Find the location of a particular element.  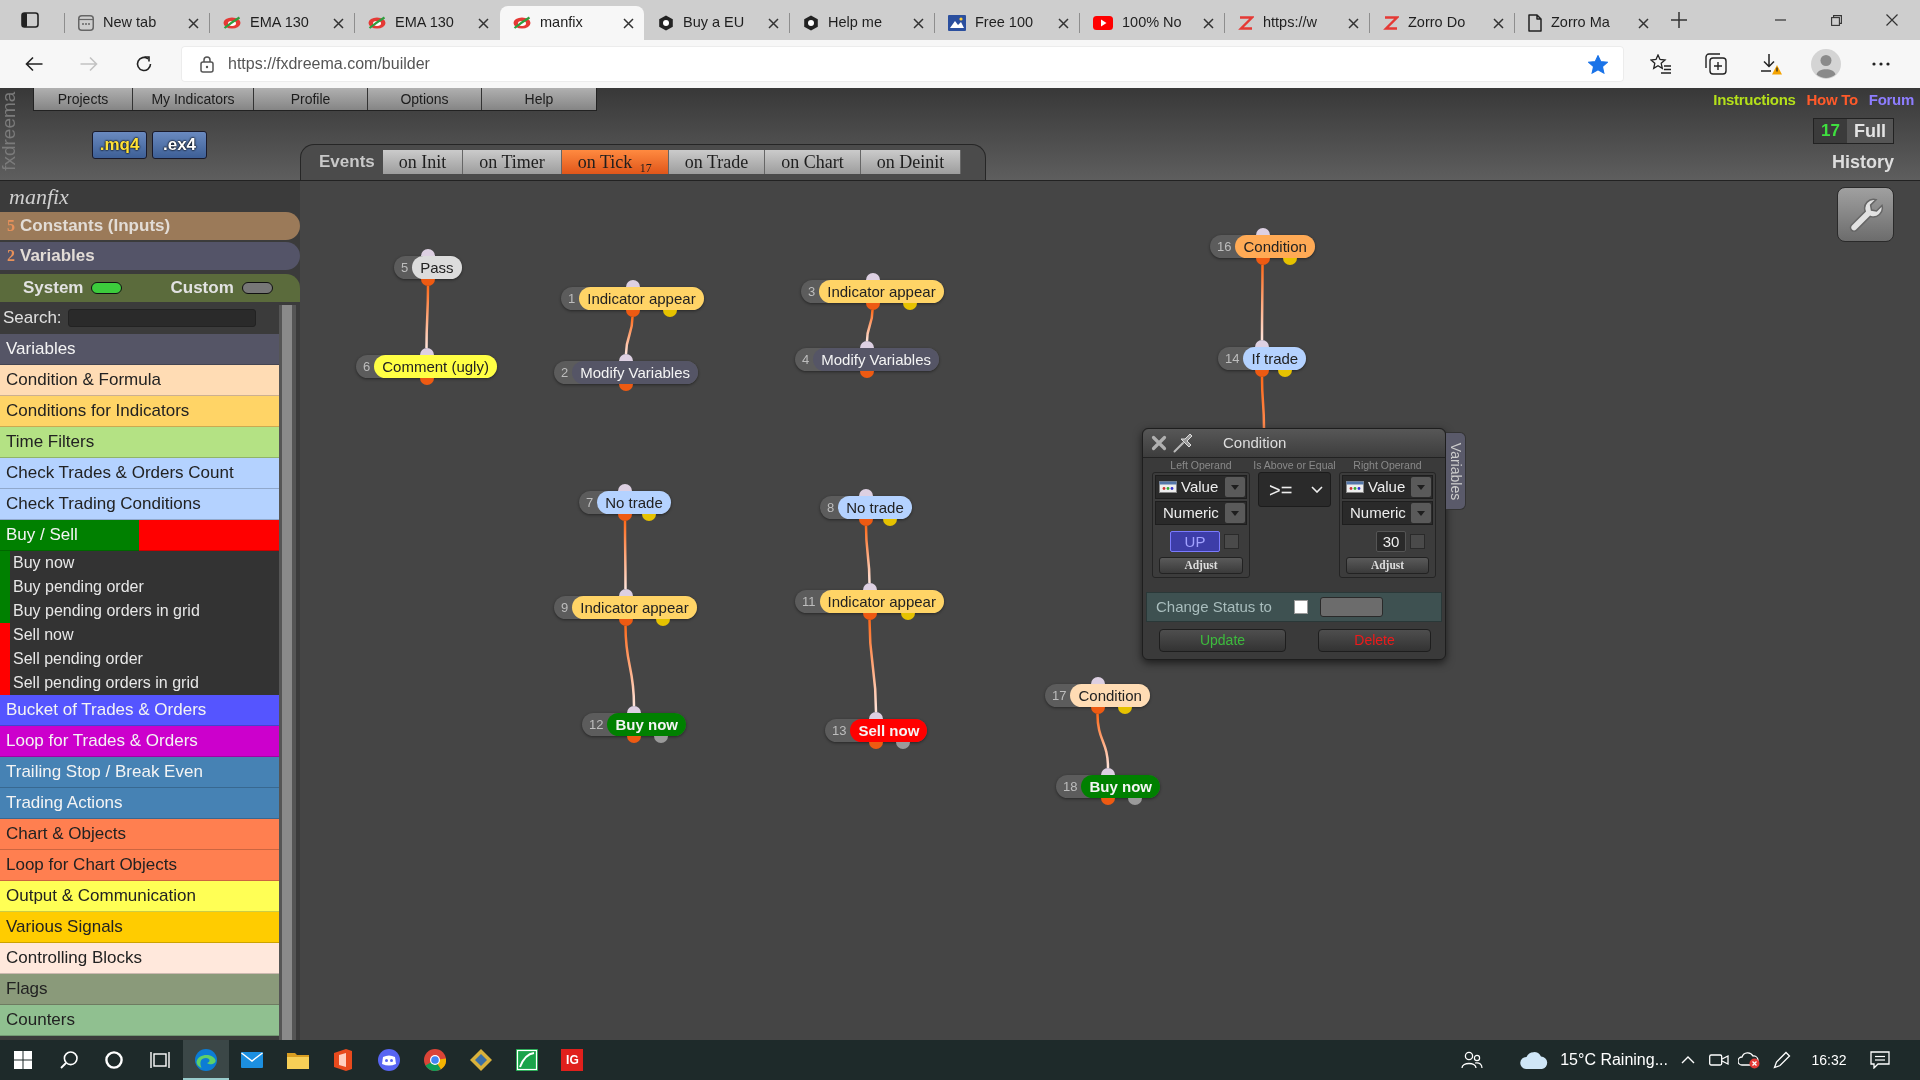

category-item: Bucket of Trades & Orders is located at coordinates (139, 710).